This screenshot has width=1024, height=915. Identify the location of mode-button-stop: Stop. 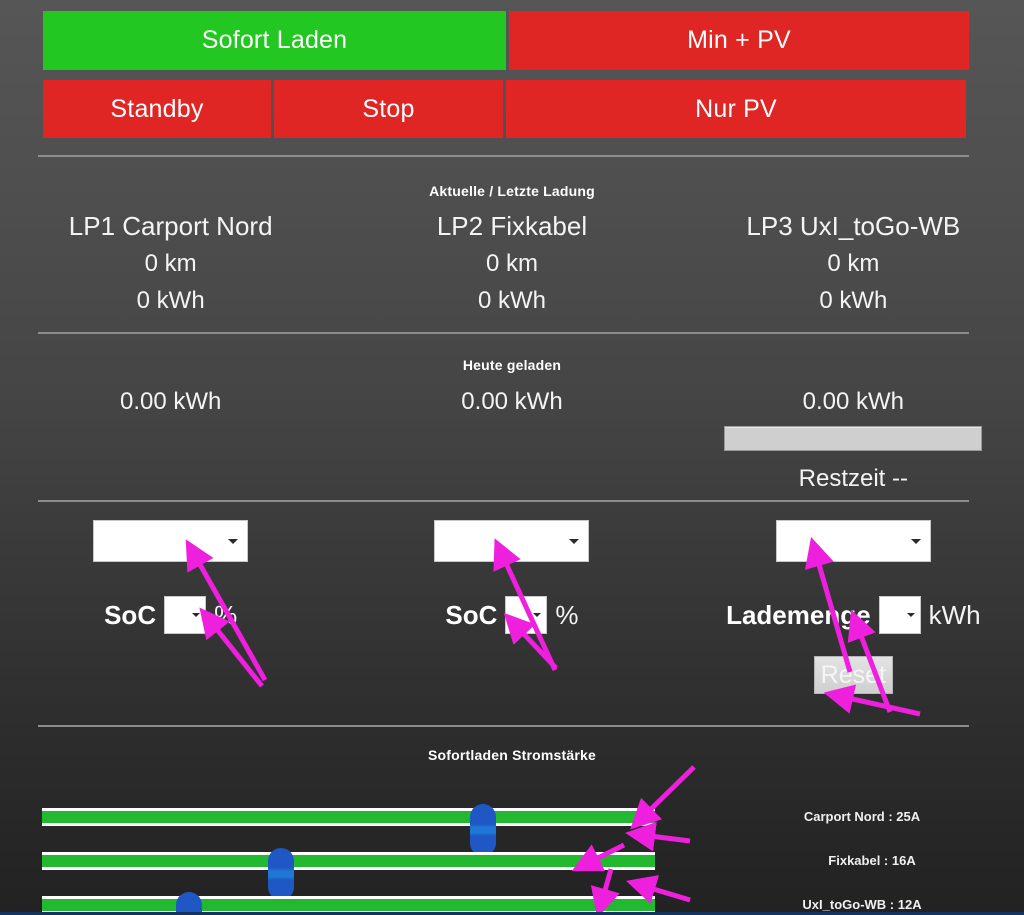
(388, 109).